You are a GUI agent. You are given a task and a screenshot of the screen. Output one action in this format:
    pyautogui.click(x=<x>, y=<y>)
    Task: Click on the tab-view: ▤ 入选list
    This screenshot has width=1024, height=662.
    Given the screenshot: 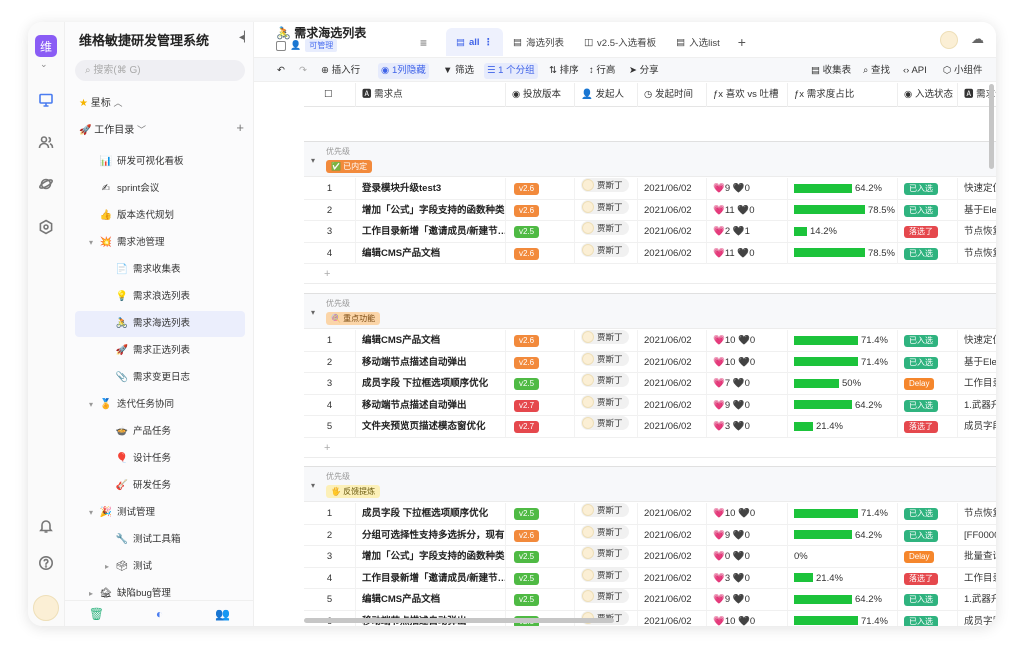 What is the action you would take?
    pyautogui.click(x=698, y=42)
    